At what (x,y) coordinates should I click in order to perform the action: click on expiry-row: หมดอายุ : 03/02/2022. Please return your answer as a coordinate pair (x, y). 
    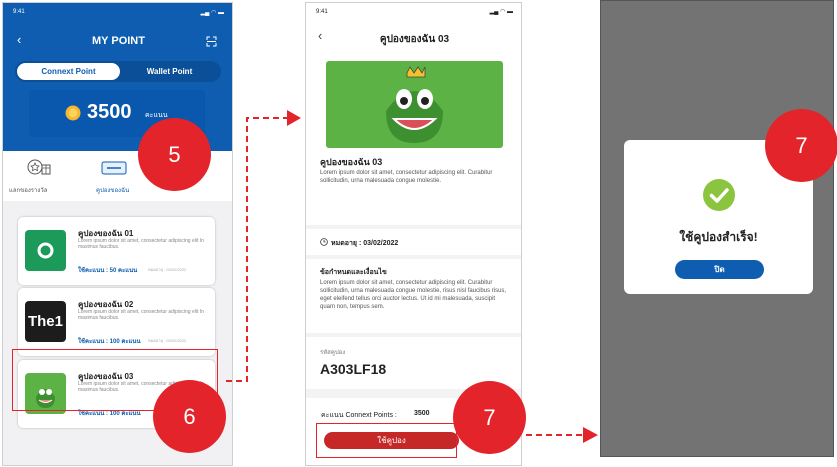
    Looking at the image, I should click on (413, 242).